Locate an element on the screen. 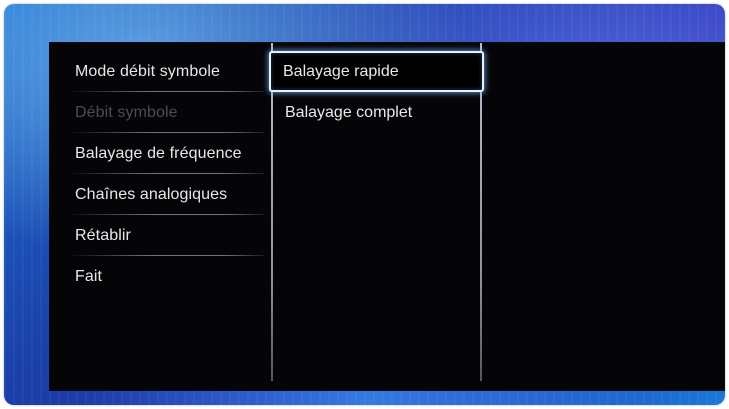 The height and width of the screenshot is (409, 729). menu-item-label: Rétablir is located at coordinates (103, 235).